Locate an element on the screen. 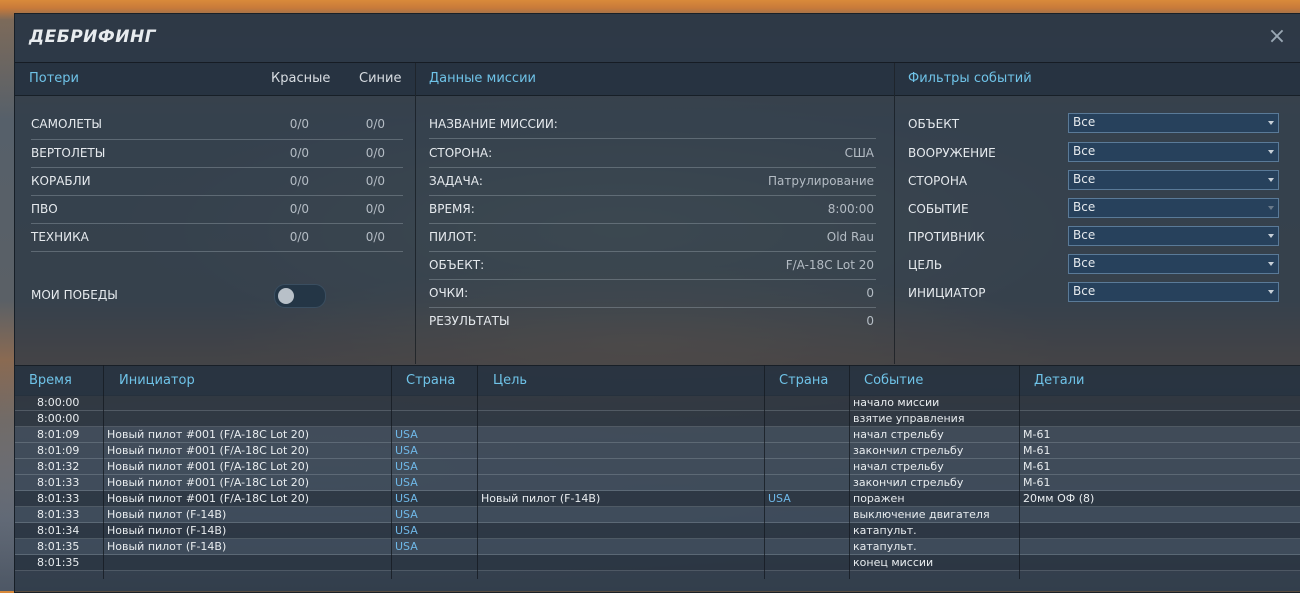 Image resolution: width=1300 pixels, height=593 pixels. cell-time: 8:01:34 is located at coordinates (58, 530).